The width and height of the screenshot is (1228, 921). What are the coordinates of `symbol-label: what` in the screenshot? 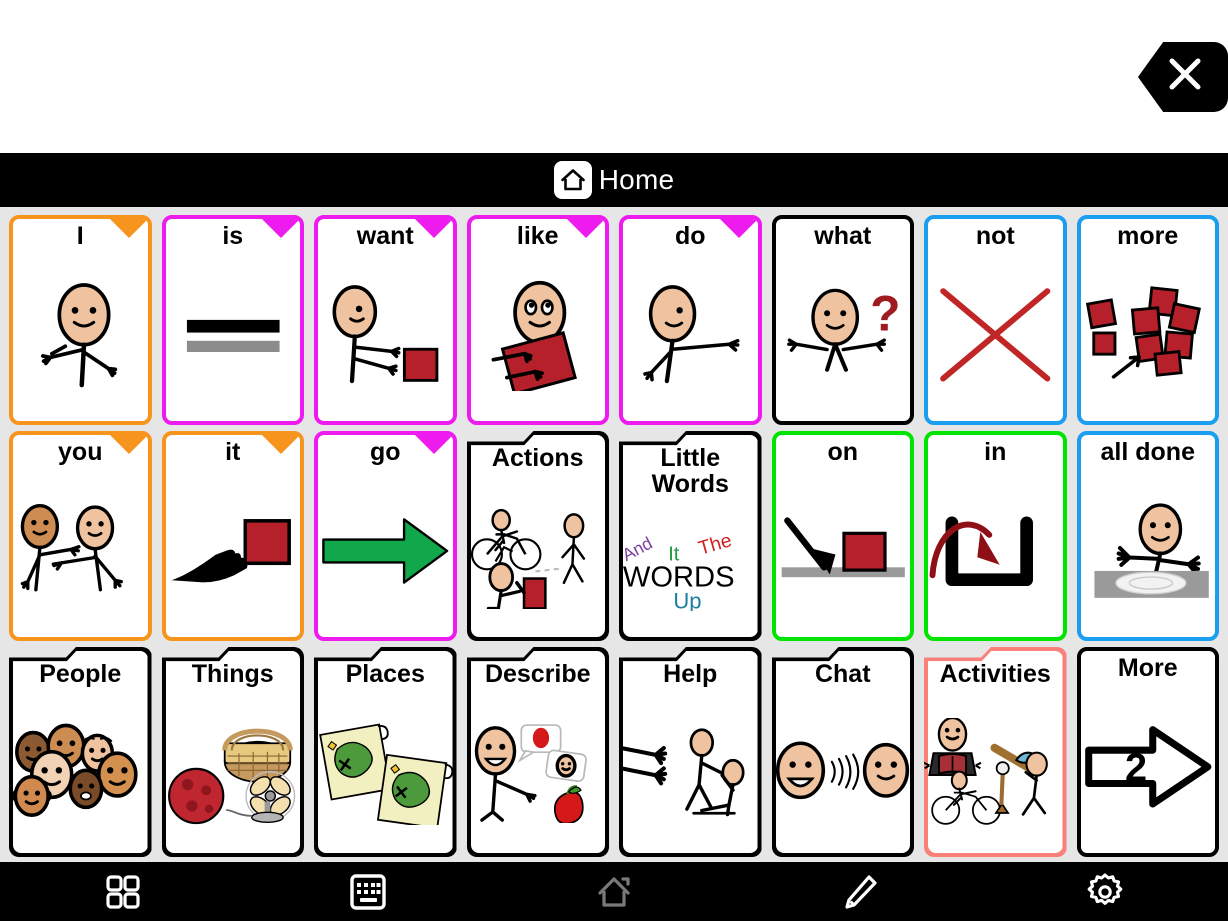 It's located at (843, 236).